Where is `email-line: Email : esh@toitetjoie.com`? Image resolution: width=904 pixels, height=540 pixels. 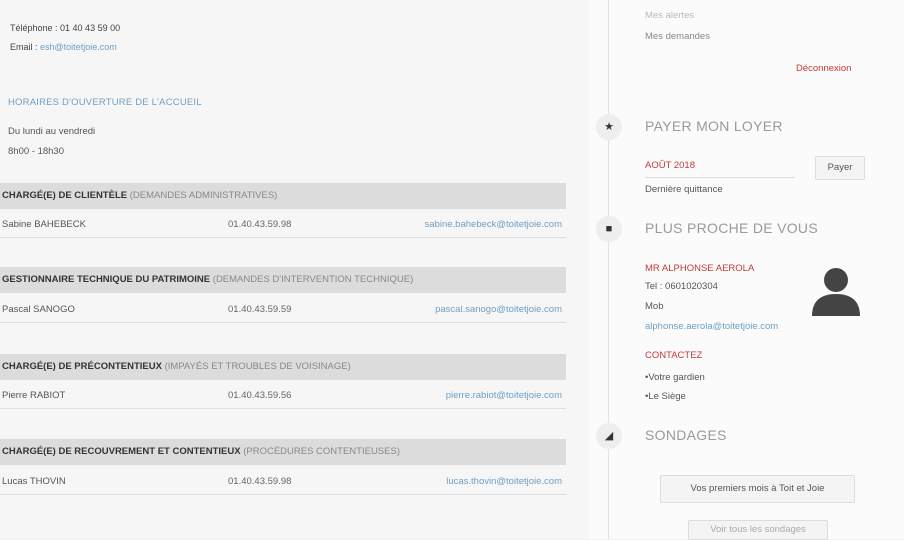 email-line: Email : esh@toitetjoie.com is located at coordinates (63, 47).